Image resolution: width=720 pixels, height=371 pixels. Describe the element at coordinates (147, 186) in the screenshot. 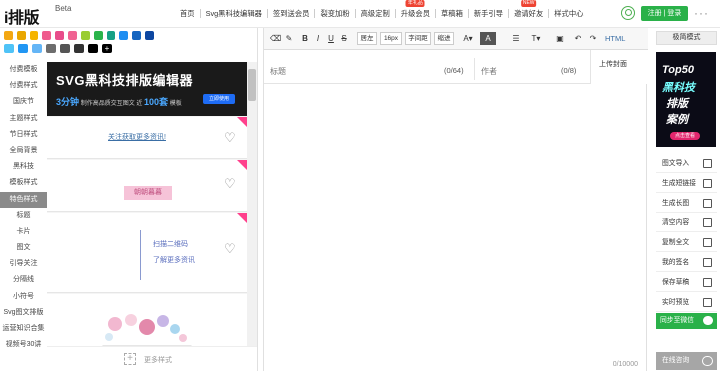

I see `style-card-tag: 朝朝暮暮 ♡` at that location.